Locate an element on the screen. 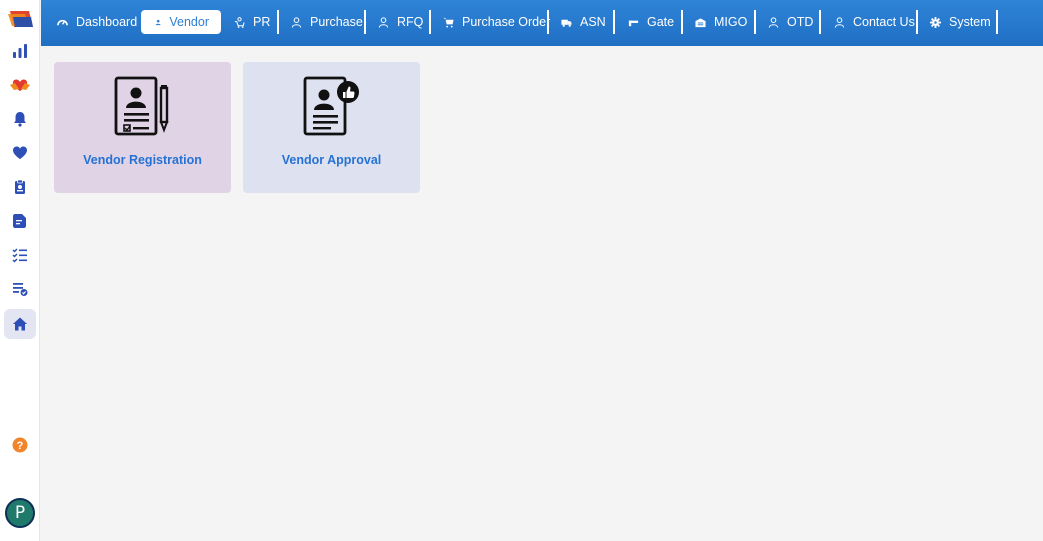  tab-contact-us: Contact Us is located at coordinates (874, 22).